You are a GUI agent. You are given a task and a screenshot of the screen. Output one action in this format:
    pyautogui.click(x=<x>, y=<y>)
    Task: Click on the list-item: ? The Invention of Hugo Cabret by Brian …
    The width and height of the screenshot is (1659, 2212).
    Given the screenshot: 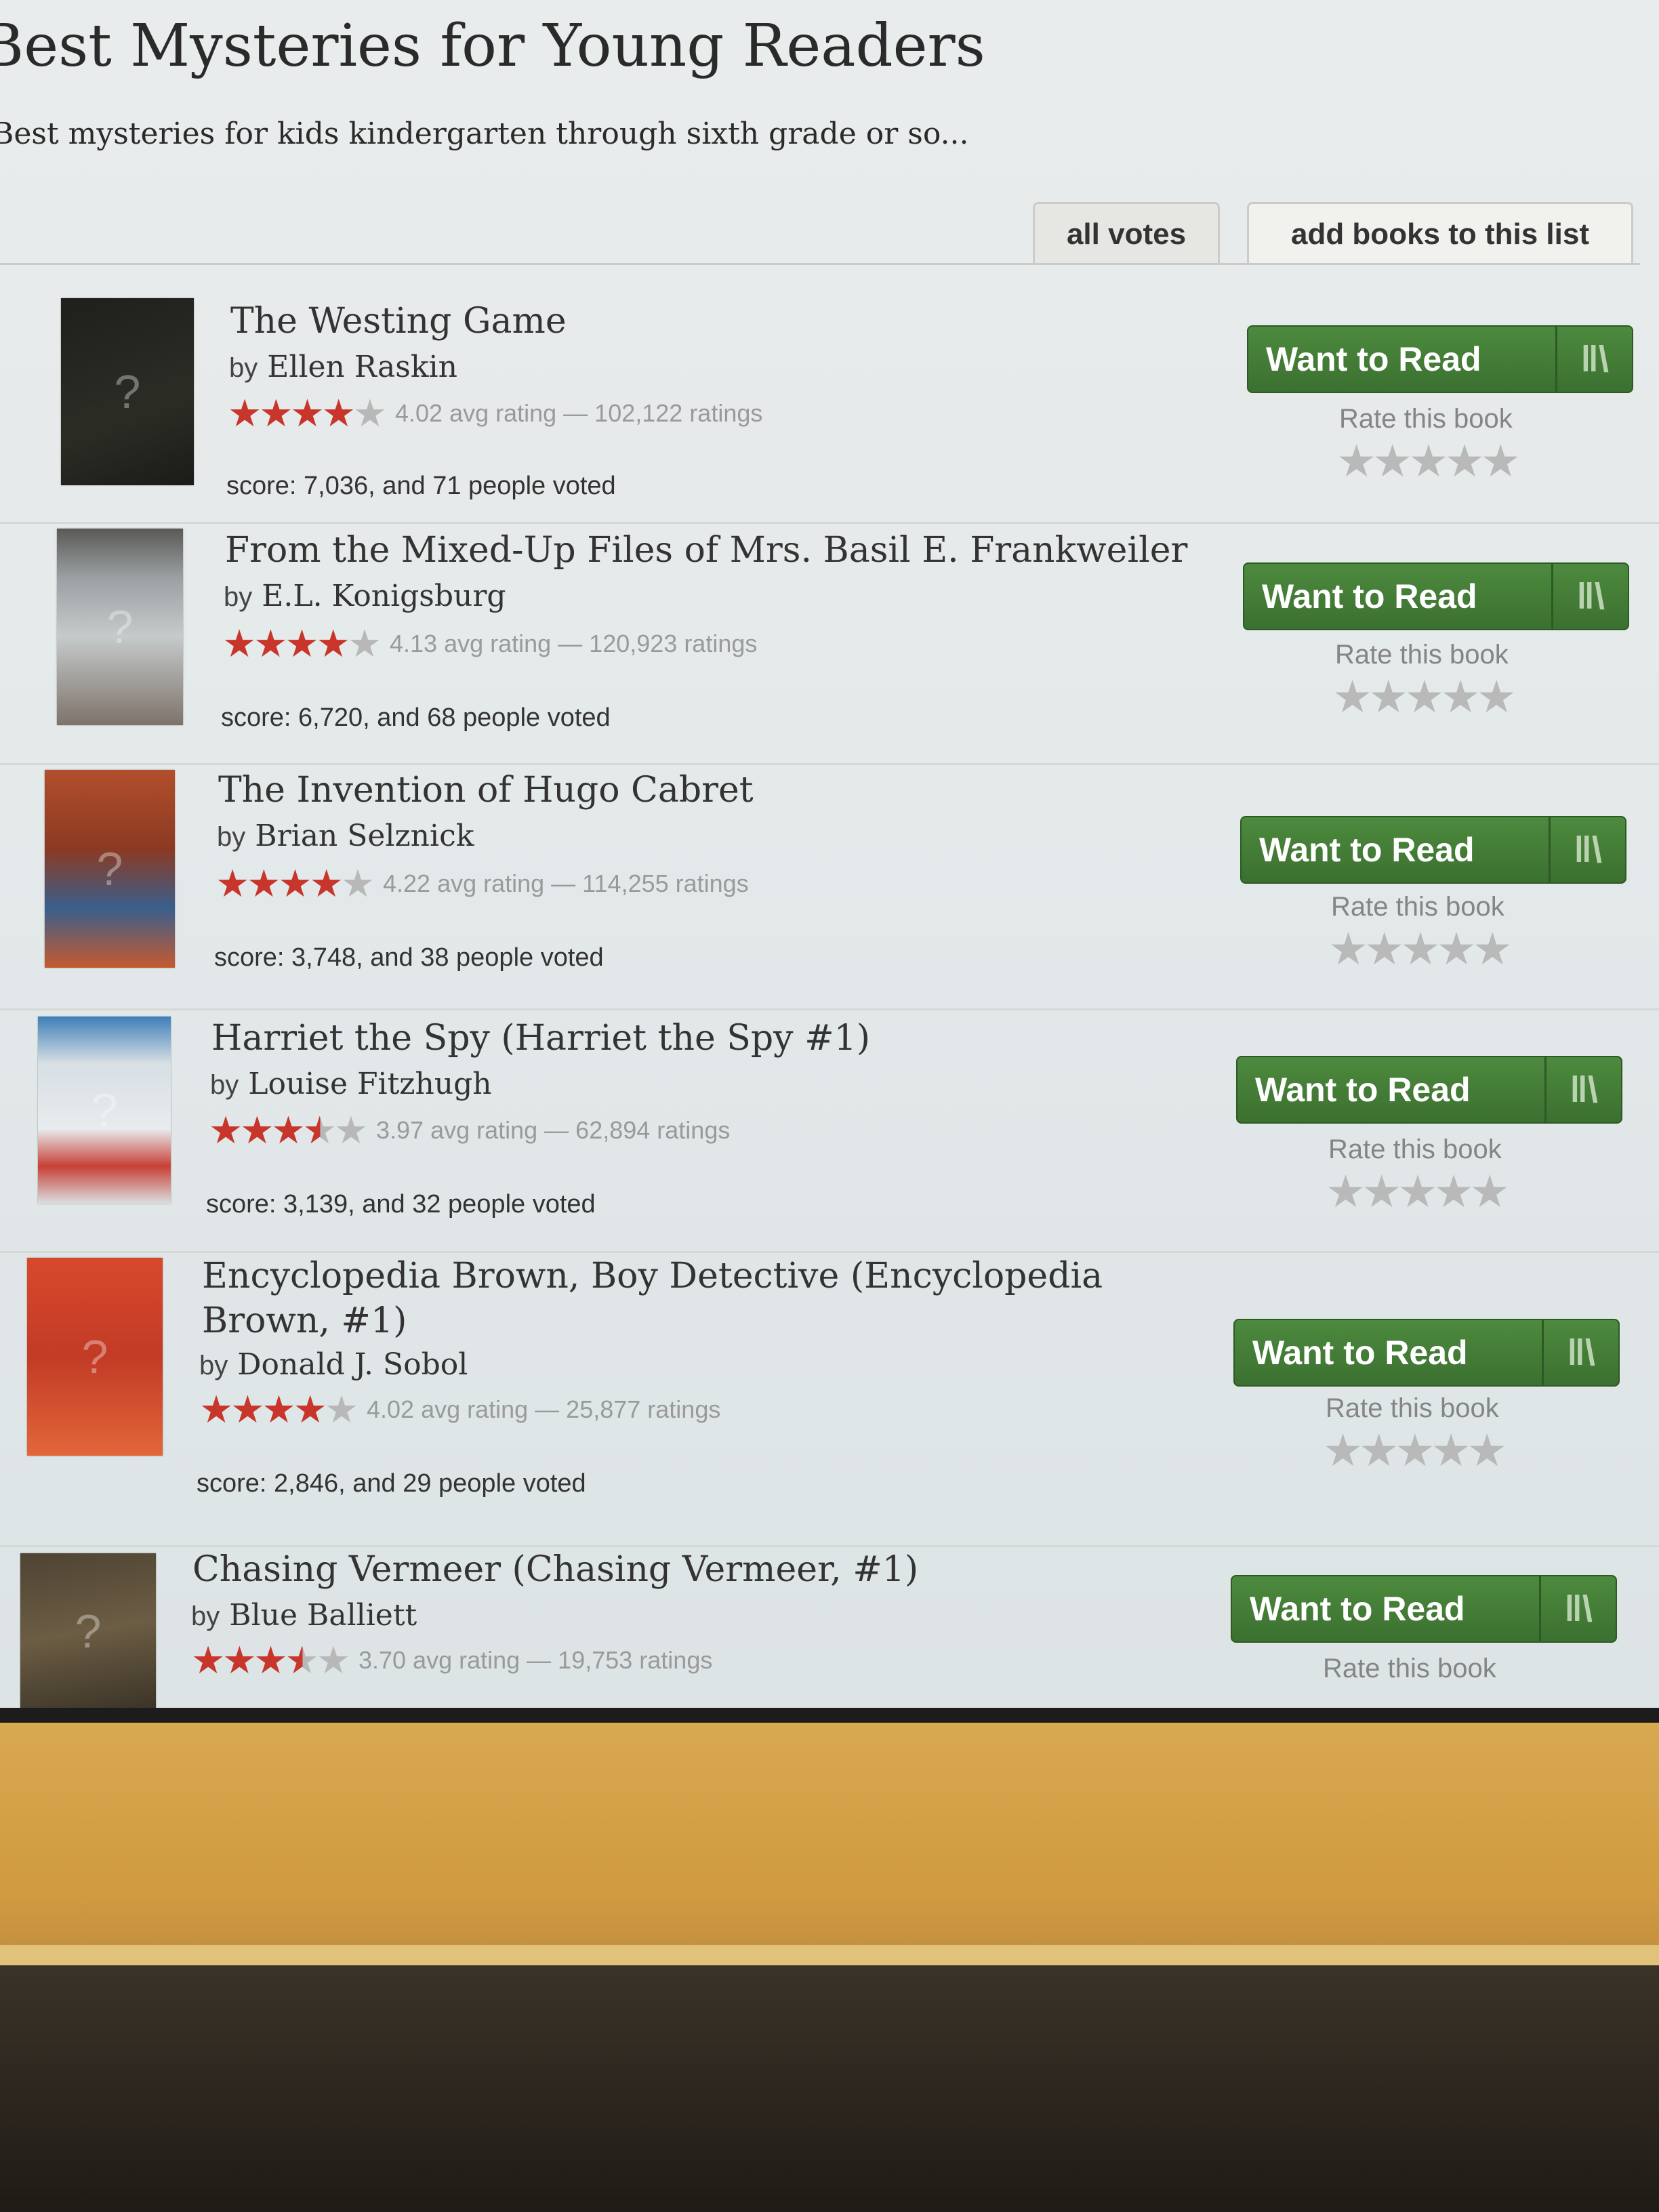 What is the action you would take?
    pyautogui.click(x=829, y=887)
    